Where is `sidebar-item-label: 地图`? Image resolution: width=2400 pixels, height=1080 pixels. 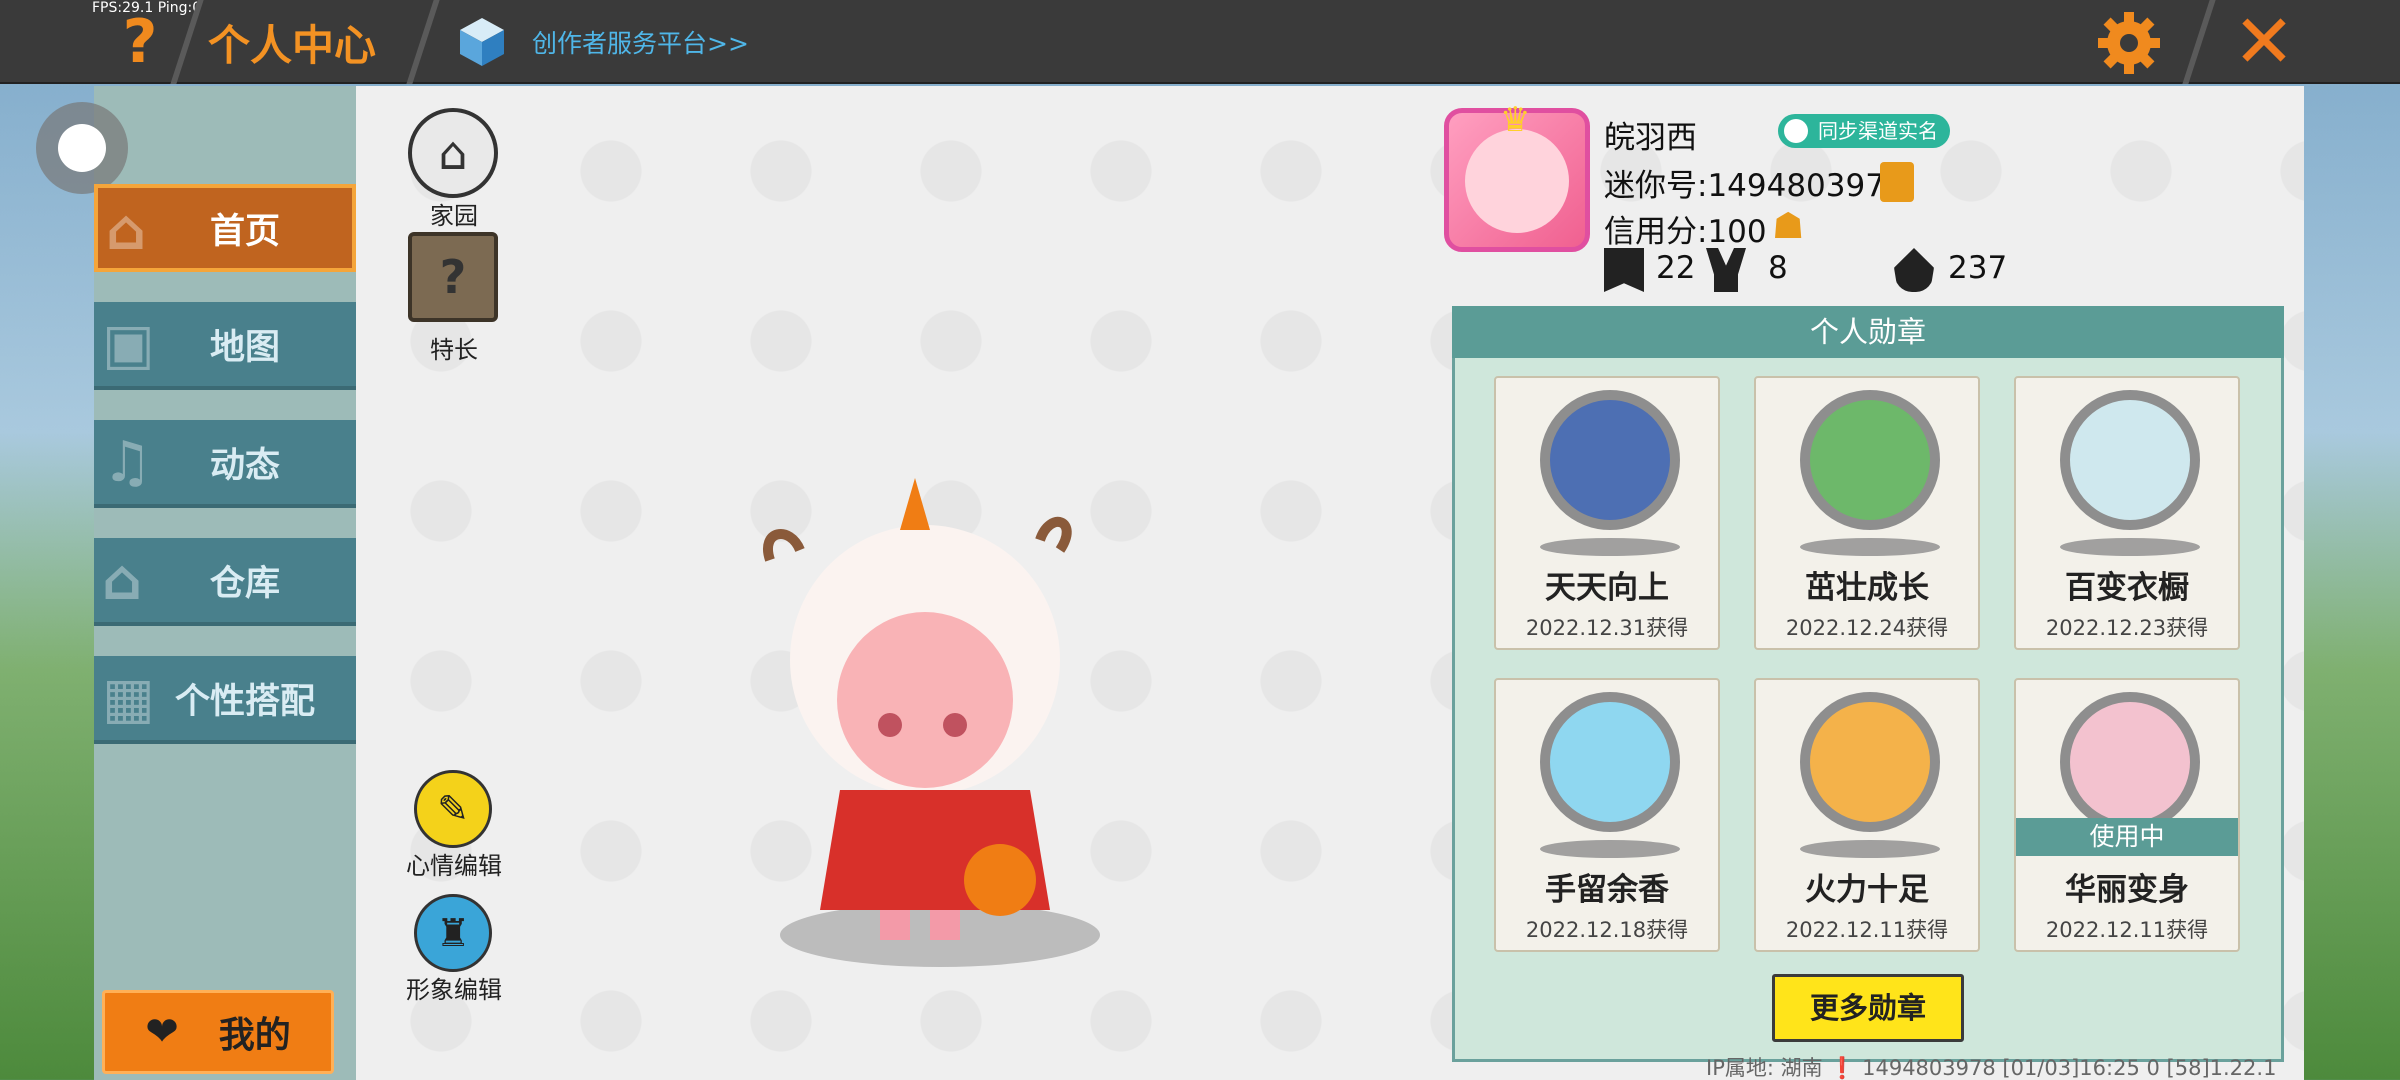
sidebar-item-label: 地图 is located at coordinates (244, 347).